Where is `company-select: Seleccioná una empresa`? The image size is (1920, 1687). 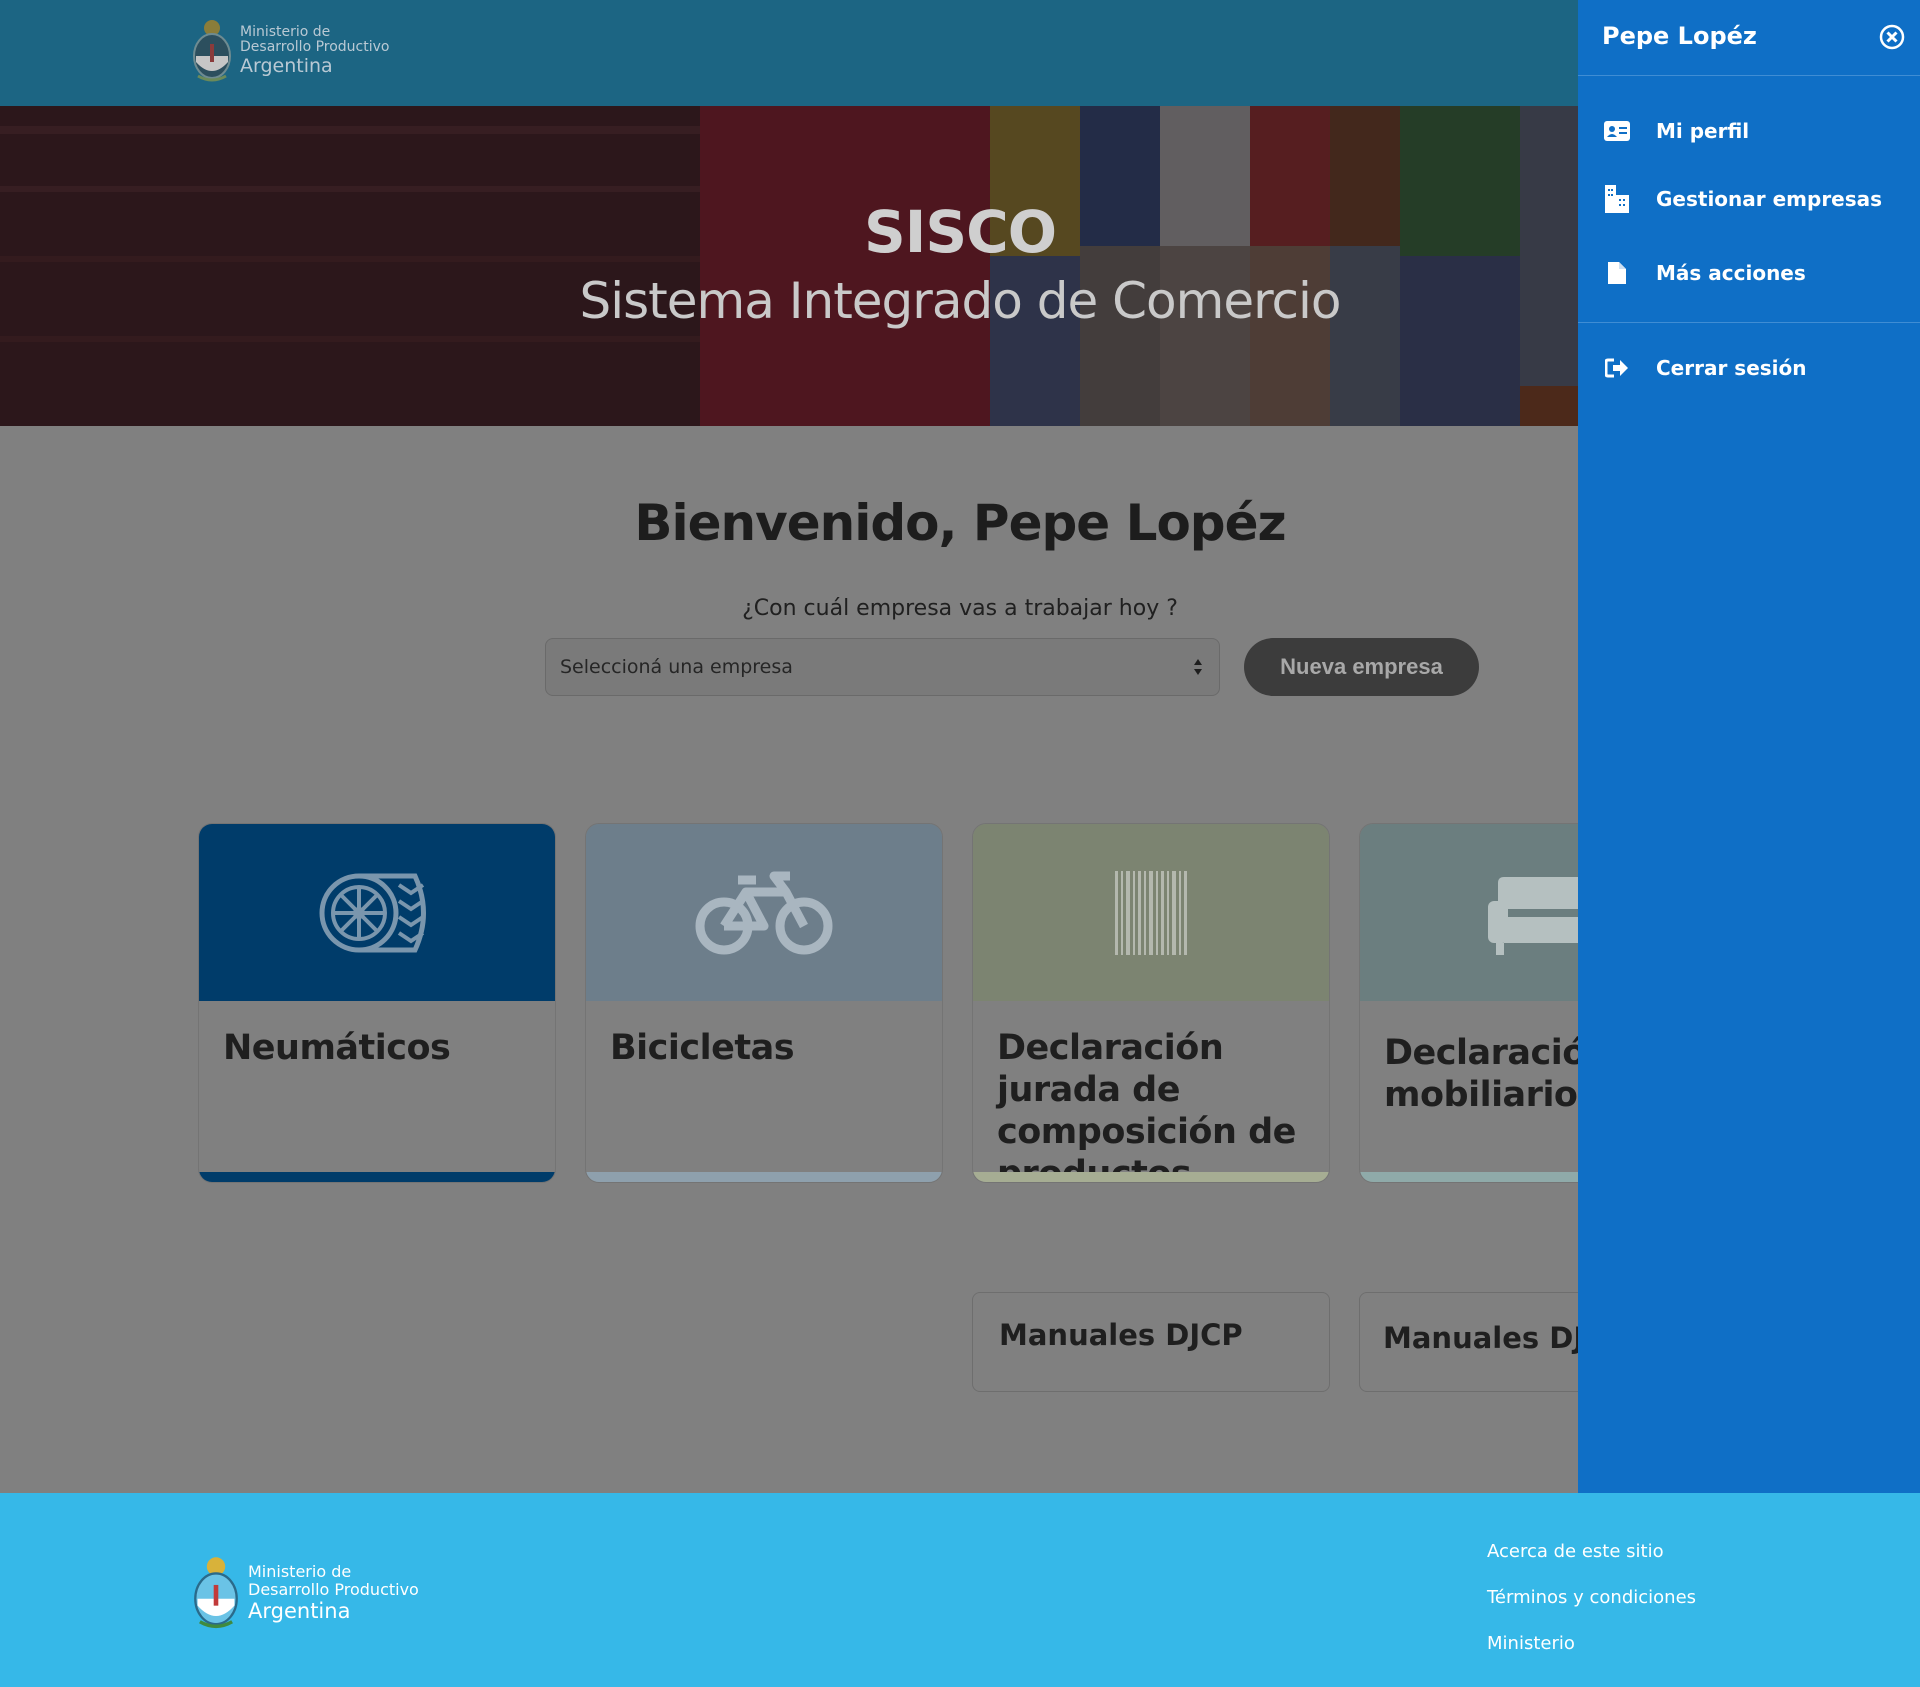 company-select: Seleccioná una empresa is located at coordinates (882, 667).